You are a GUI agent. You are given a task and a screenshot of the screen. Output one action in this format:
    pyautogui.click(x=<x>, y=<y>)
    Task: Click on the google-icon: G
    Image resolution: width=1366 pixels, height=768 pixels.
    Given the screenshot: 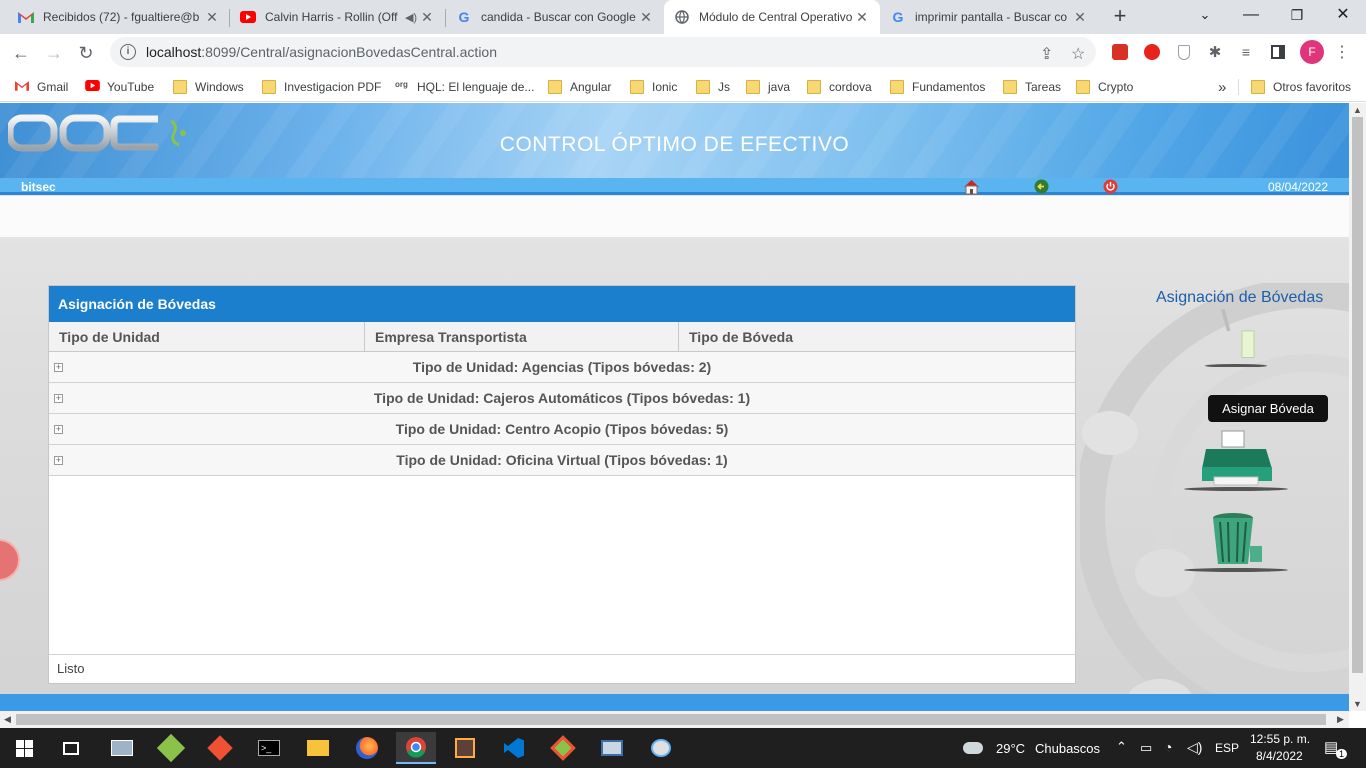 What is the action you would take?
    pyautogui.click(x=464, y=17)
    